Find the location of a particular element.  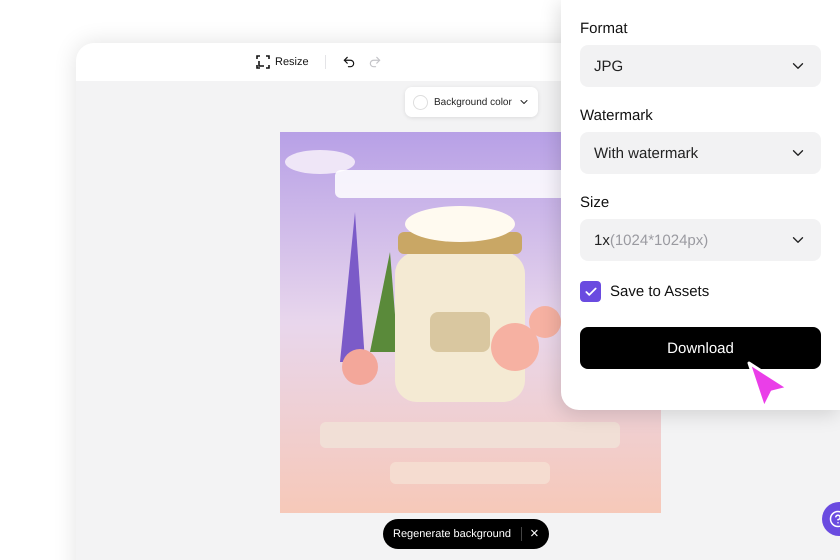

checkbox-label: Save to Assets is located at coordinates (660, 291).